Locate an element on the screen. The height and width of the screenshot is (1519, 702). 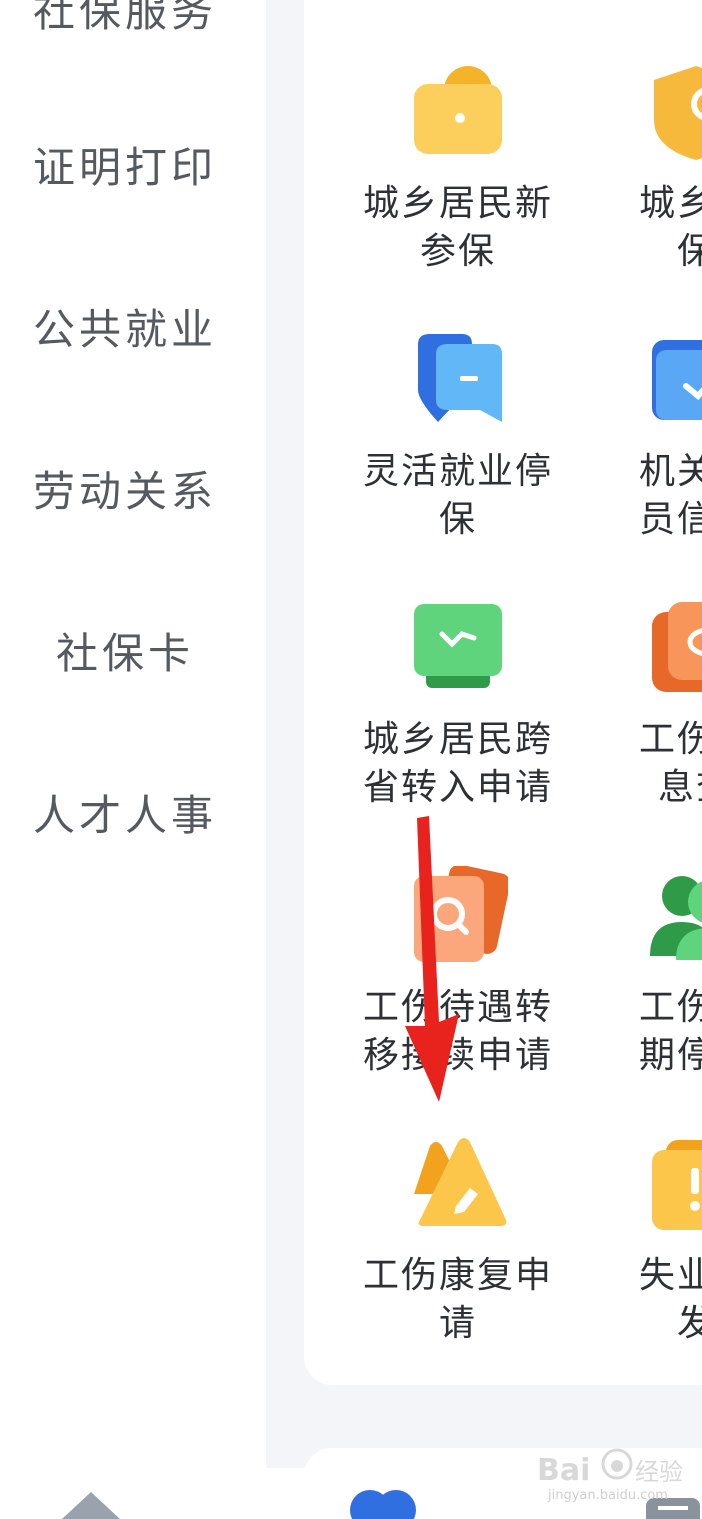
nav-services is located at coordinates (383, 1493).